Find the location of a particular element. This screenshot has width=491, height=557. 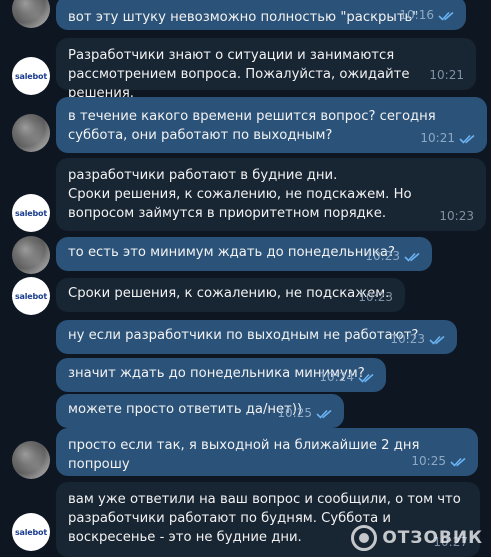

message-meta: 10:21 is located at coordinates (448, 138).